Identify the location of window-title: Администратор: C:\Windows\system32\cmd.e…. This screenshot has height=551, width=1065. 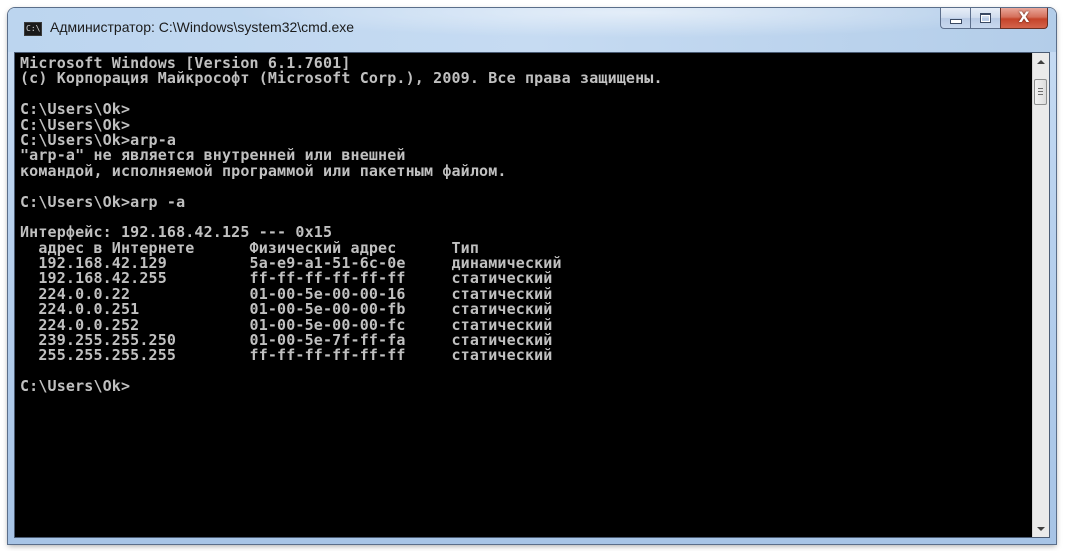
(202, 27).